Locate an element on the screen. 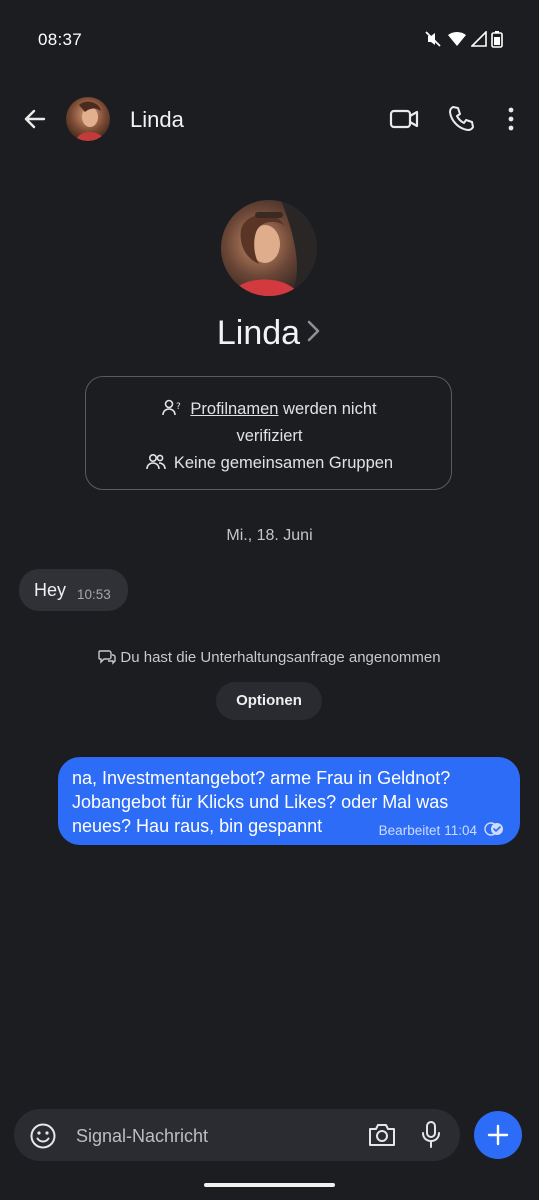 The width and height of the screenshot is (539, 1200). status-icons is located at coordinates (463, 39).